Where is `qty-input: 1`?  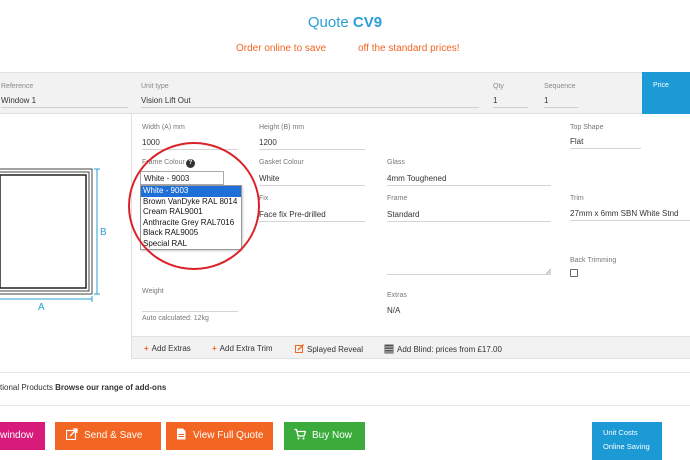 qty-input: 1 is located at coordinates (510, 102).